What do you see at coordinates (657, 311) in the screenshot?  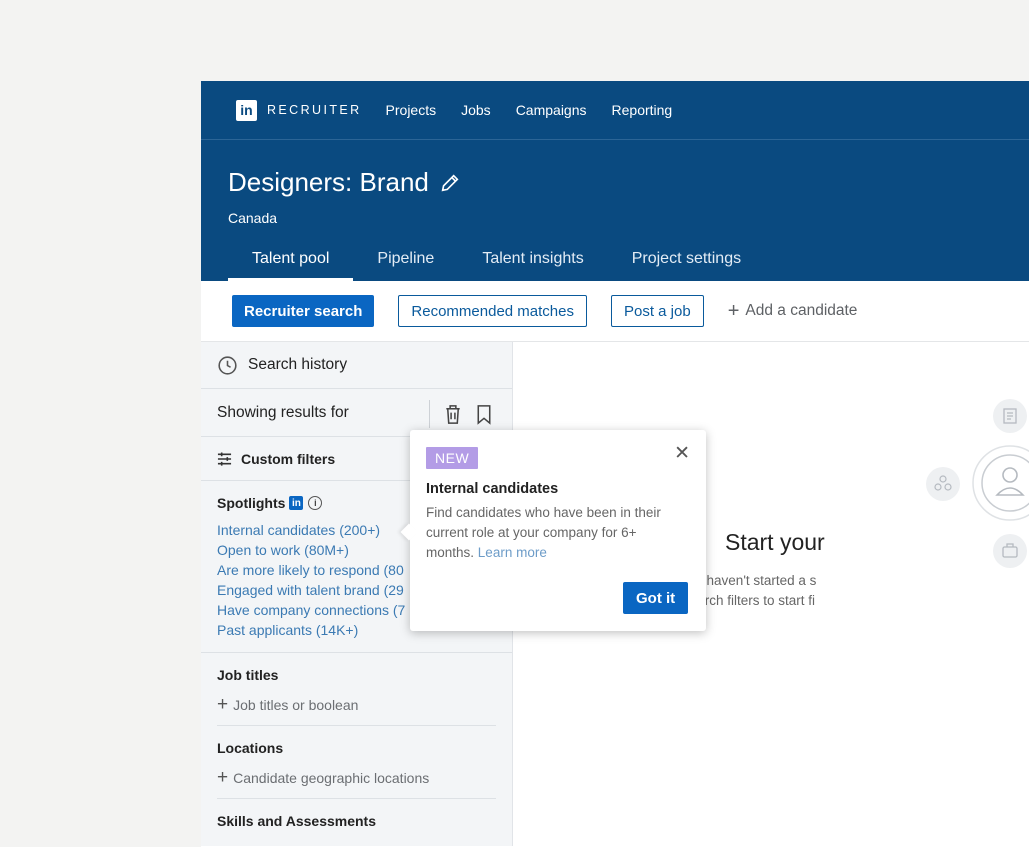 I see `post-job-button: Post a job` at bounding box center [657, 311].